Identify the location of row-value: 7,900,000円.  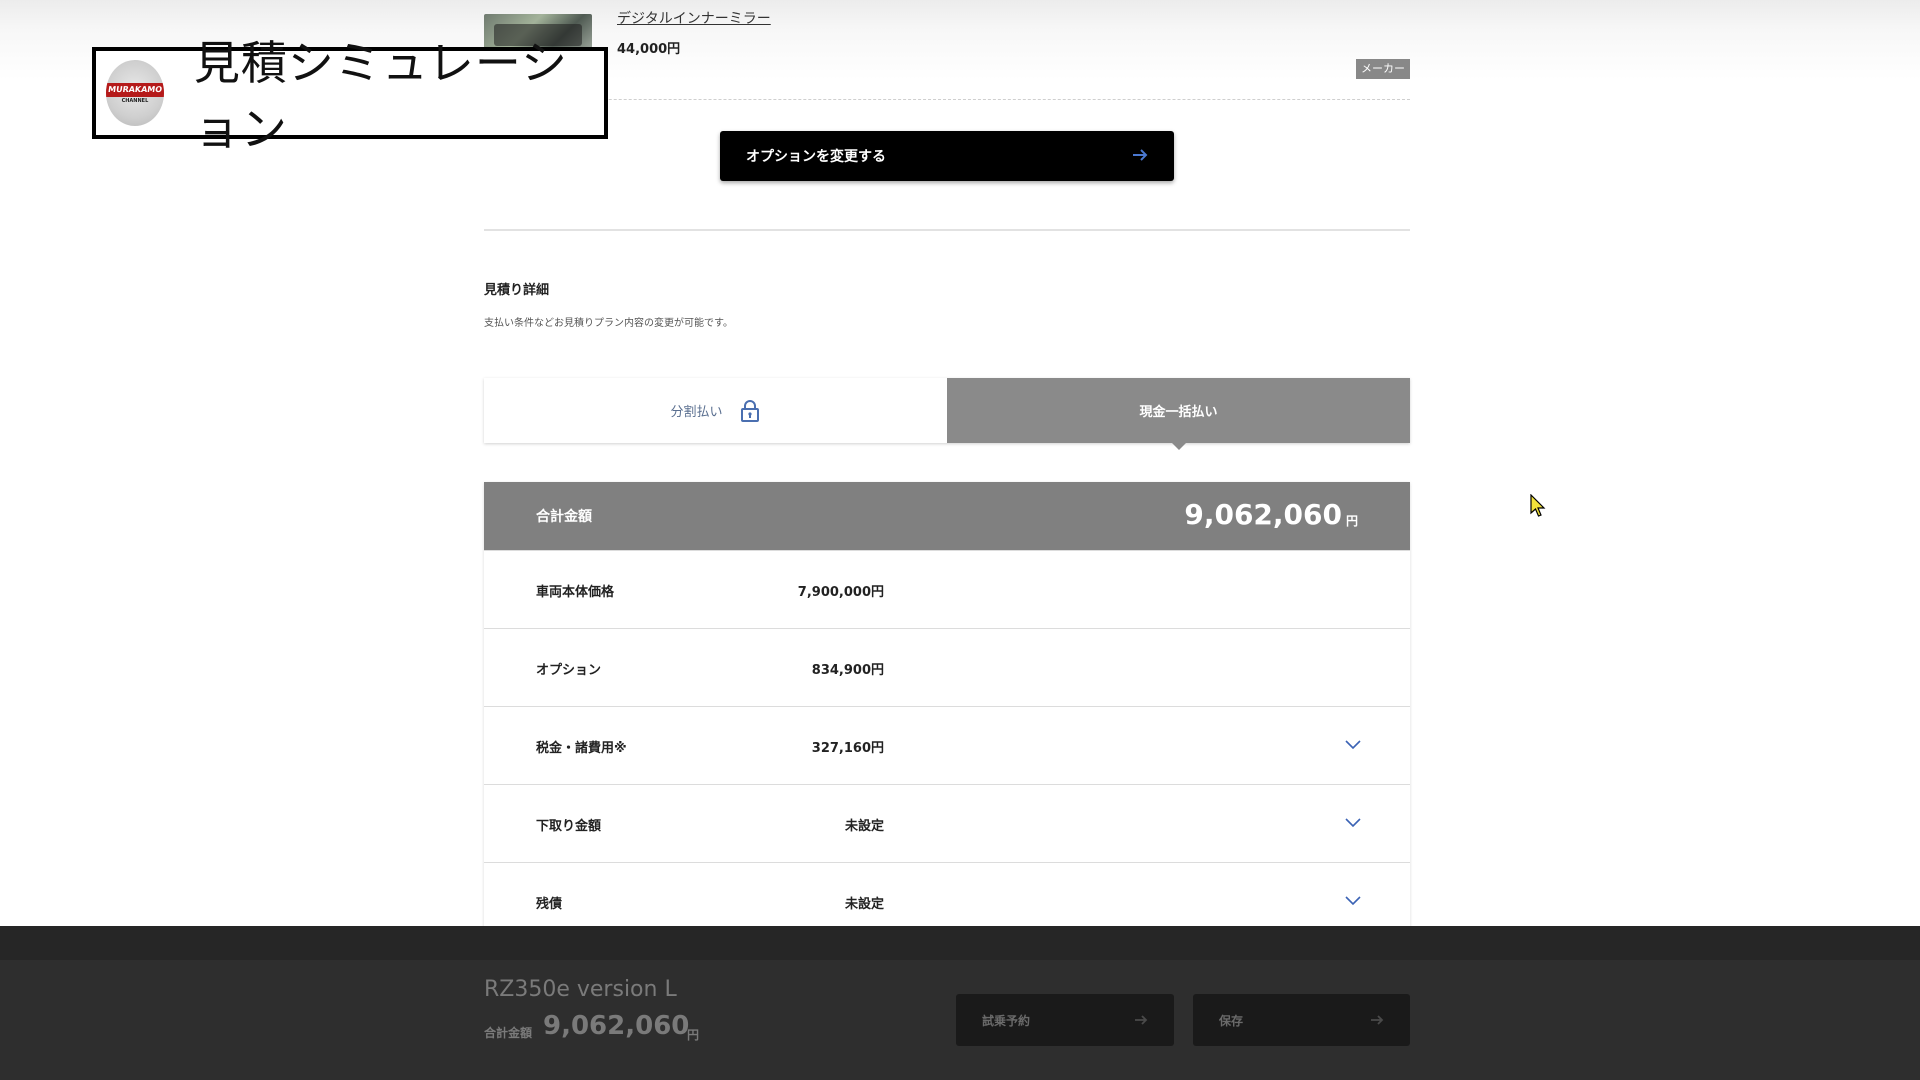
(840, 592).